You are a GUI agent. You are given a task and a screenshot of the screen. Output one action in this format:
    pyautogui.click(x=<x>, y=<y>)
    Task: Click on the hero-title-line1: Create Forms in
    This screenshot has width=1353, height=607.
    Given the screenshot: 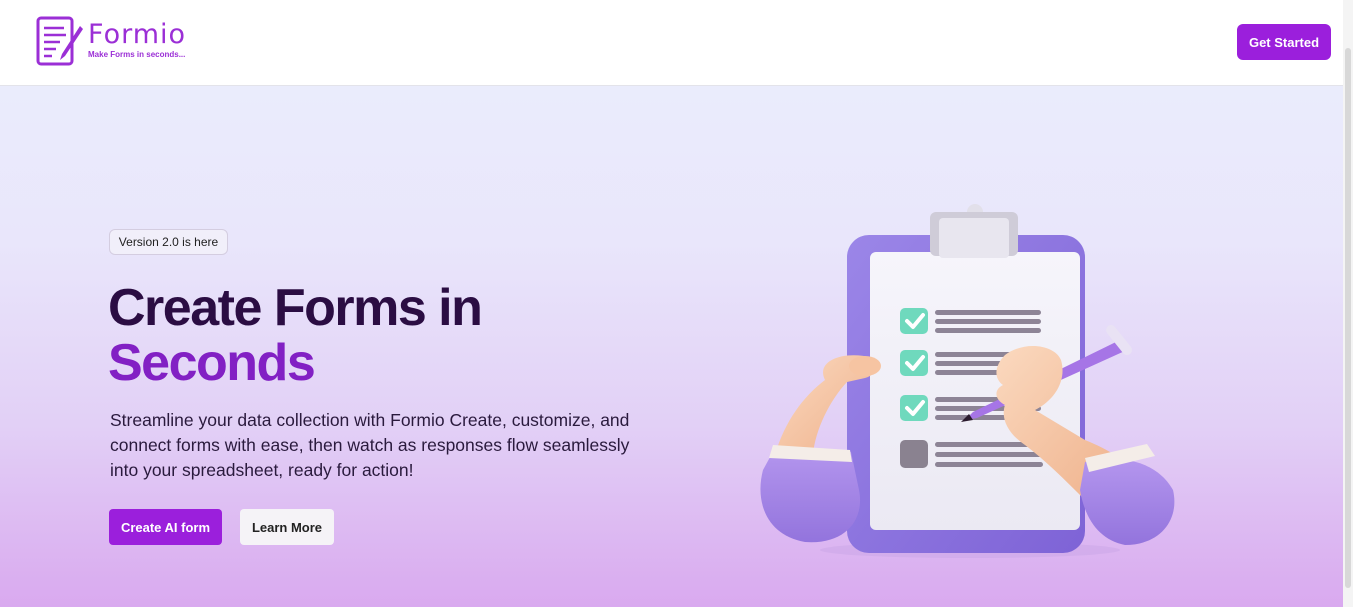 What is the action you would take?
    pyautogui.click(x=295, y=308)
    